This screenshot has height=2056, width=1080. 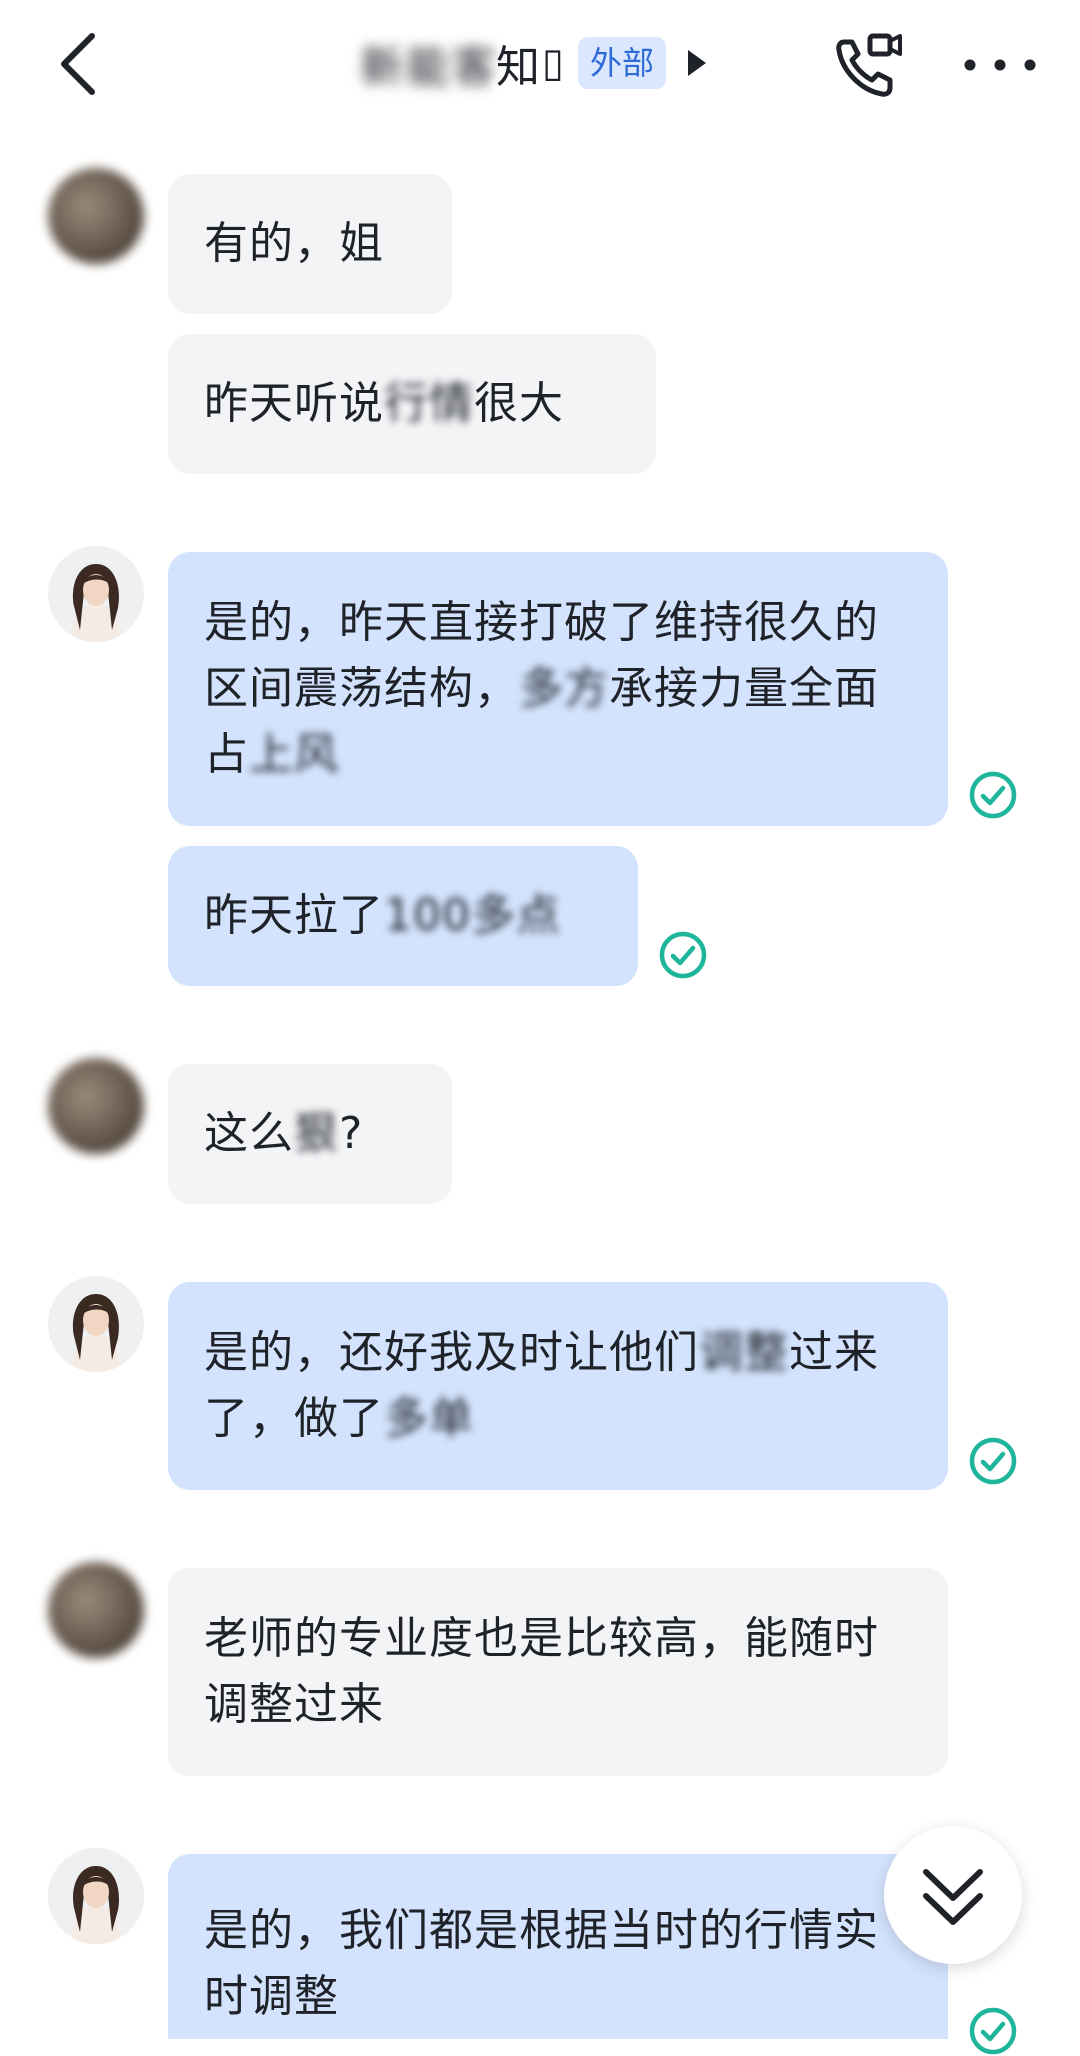 What do you see at coordinates (553, 63) in the screenshot?
I see `name-box-glyph: ▯` at bounding box center [553, 63].